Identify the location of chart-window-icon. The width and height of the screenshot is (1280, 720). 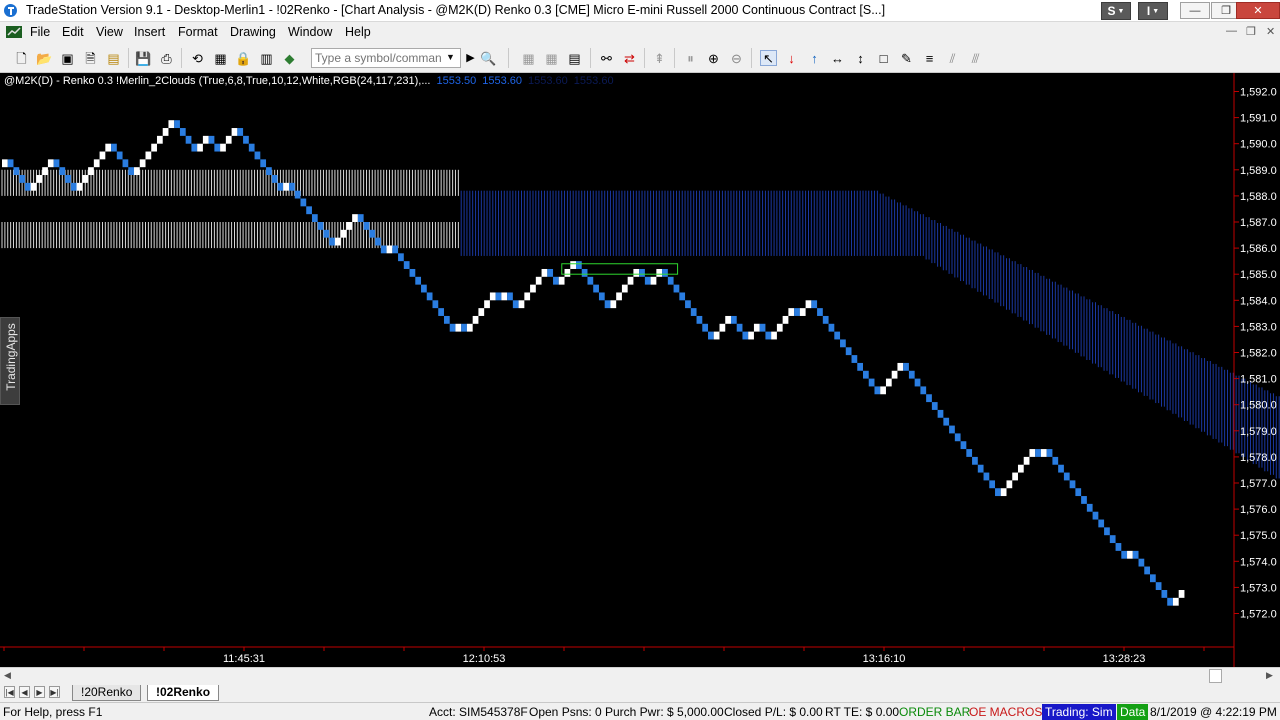
(14, 32).